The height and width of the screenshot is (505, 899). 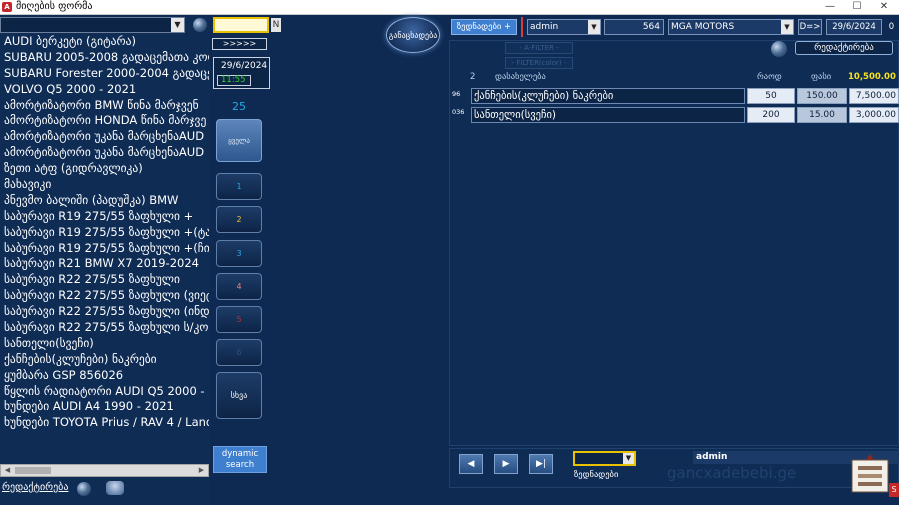 What do you see at coordinates (239, 44) in the screenshot?
I see `forward-button: >>>>>` at bounding box center [239, 44].